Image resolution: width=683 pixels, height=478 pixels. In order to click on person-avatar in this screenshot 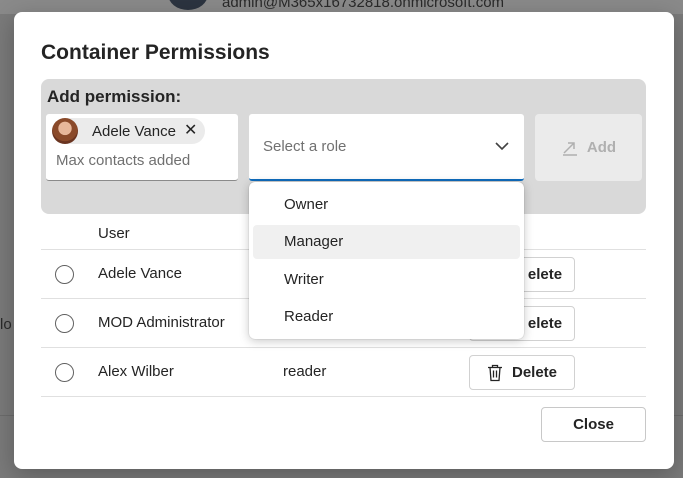, I will do `click(65, 131)`.